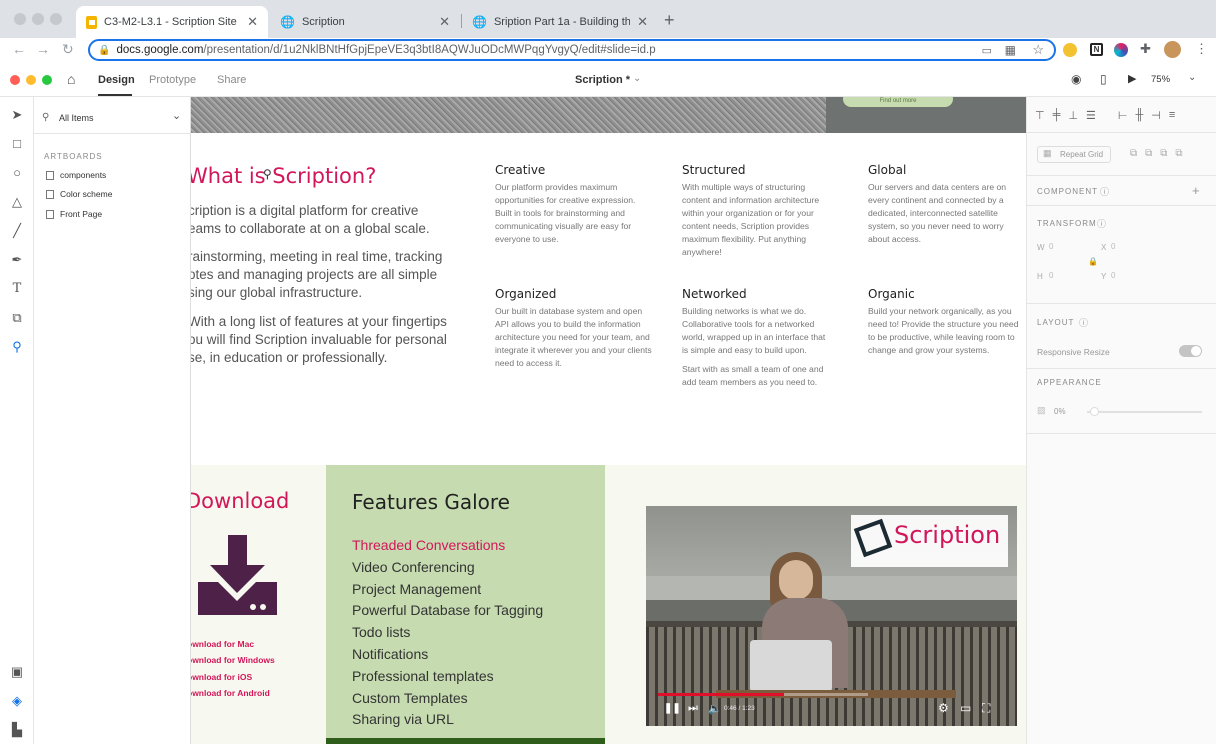 The height and width of the screenshot is (744, 1216). What do you see at coordinates (669, 20) in the screenshot?
I see `new-tab-button: +` at bounding box center [669, 20].